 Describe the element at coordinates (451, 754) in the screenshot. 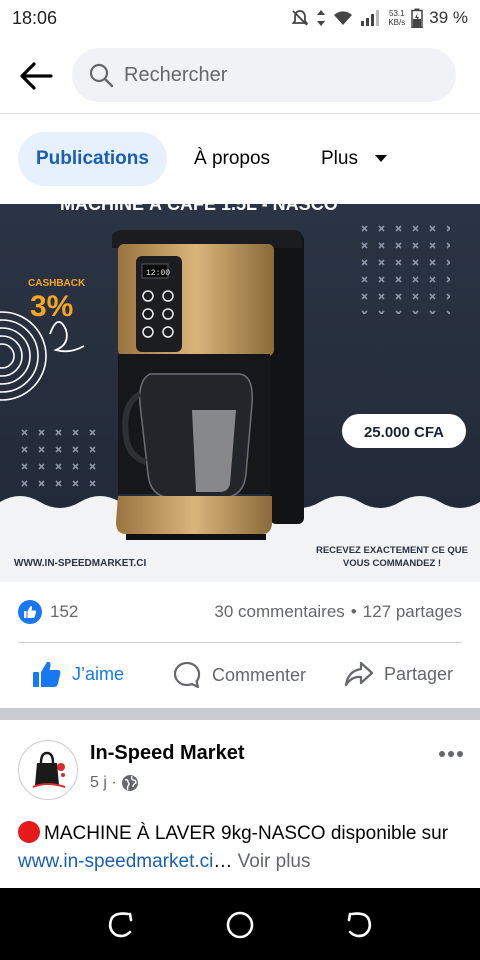

I see `more-dots-icon` at that location.